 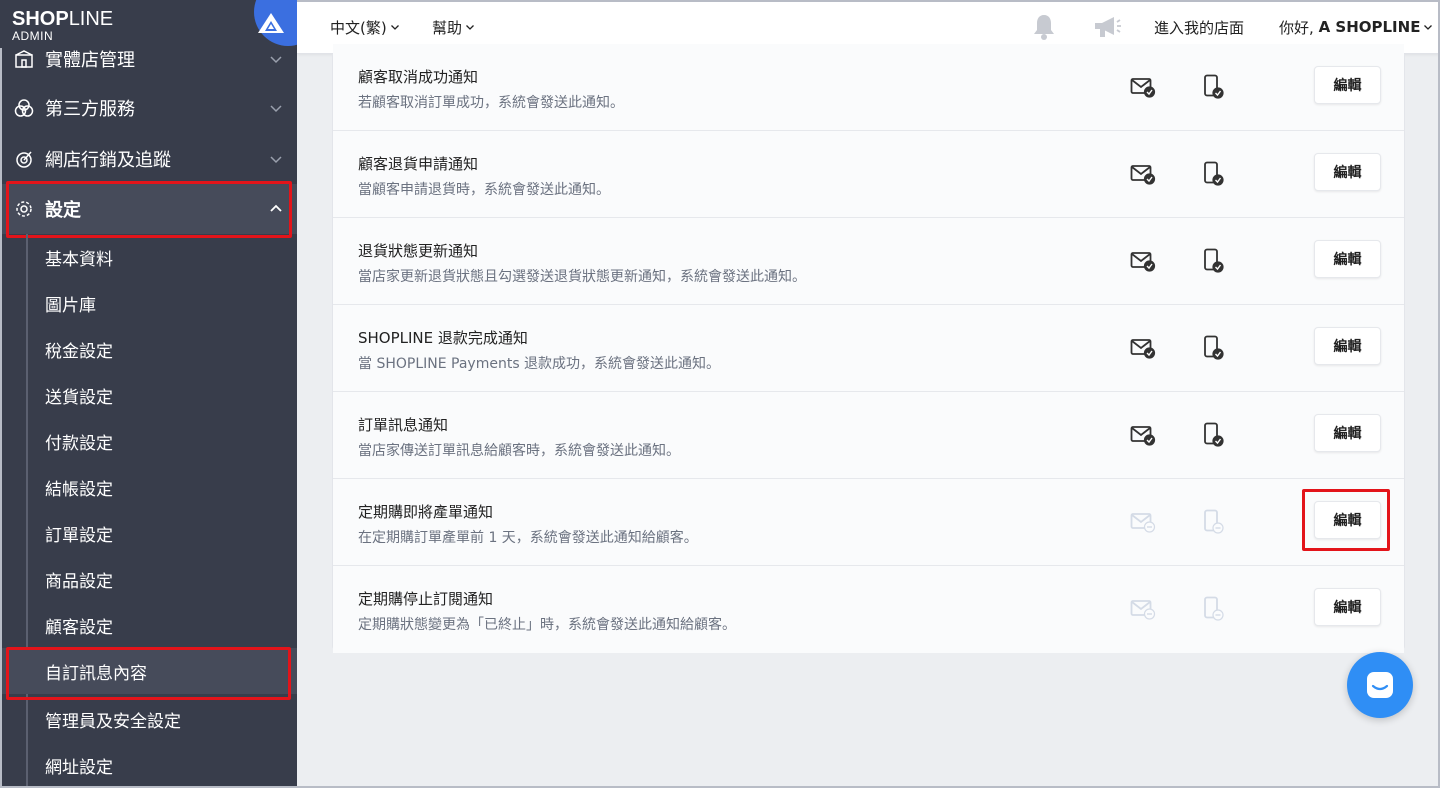 I want to click on notification-row: 顧客退貨申請通知當顧客申請退貨時，系統會發送此通知。 編輯, so click(x=868, y=174).